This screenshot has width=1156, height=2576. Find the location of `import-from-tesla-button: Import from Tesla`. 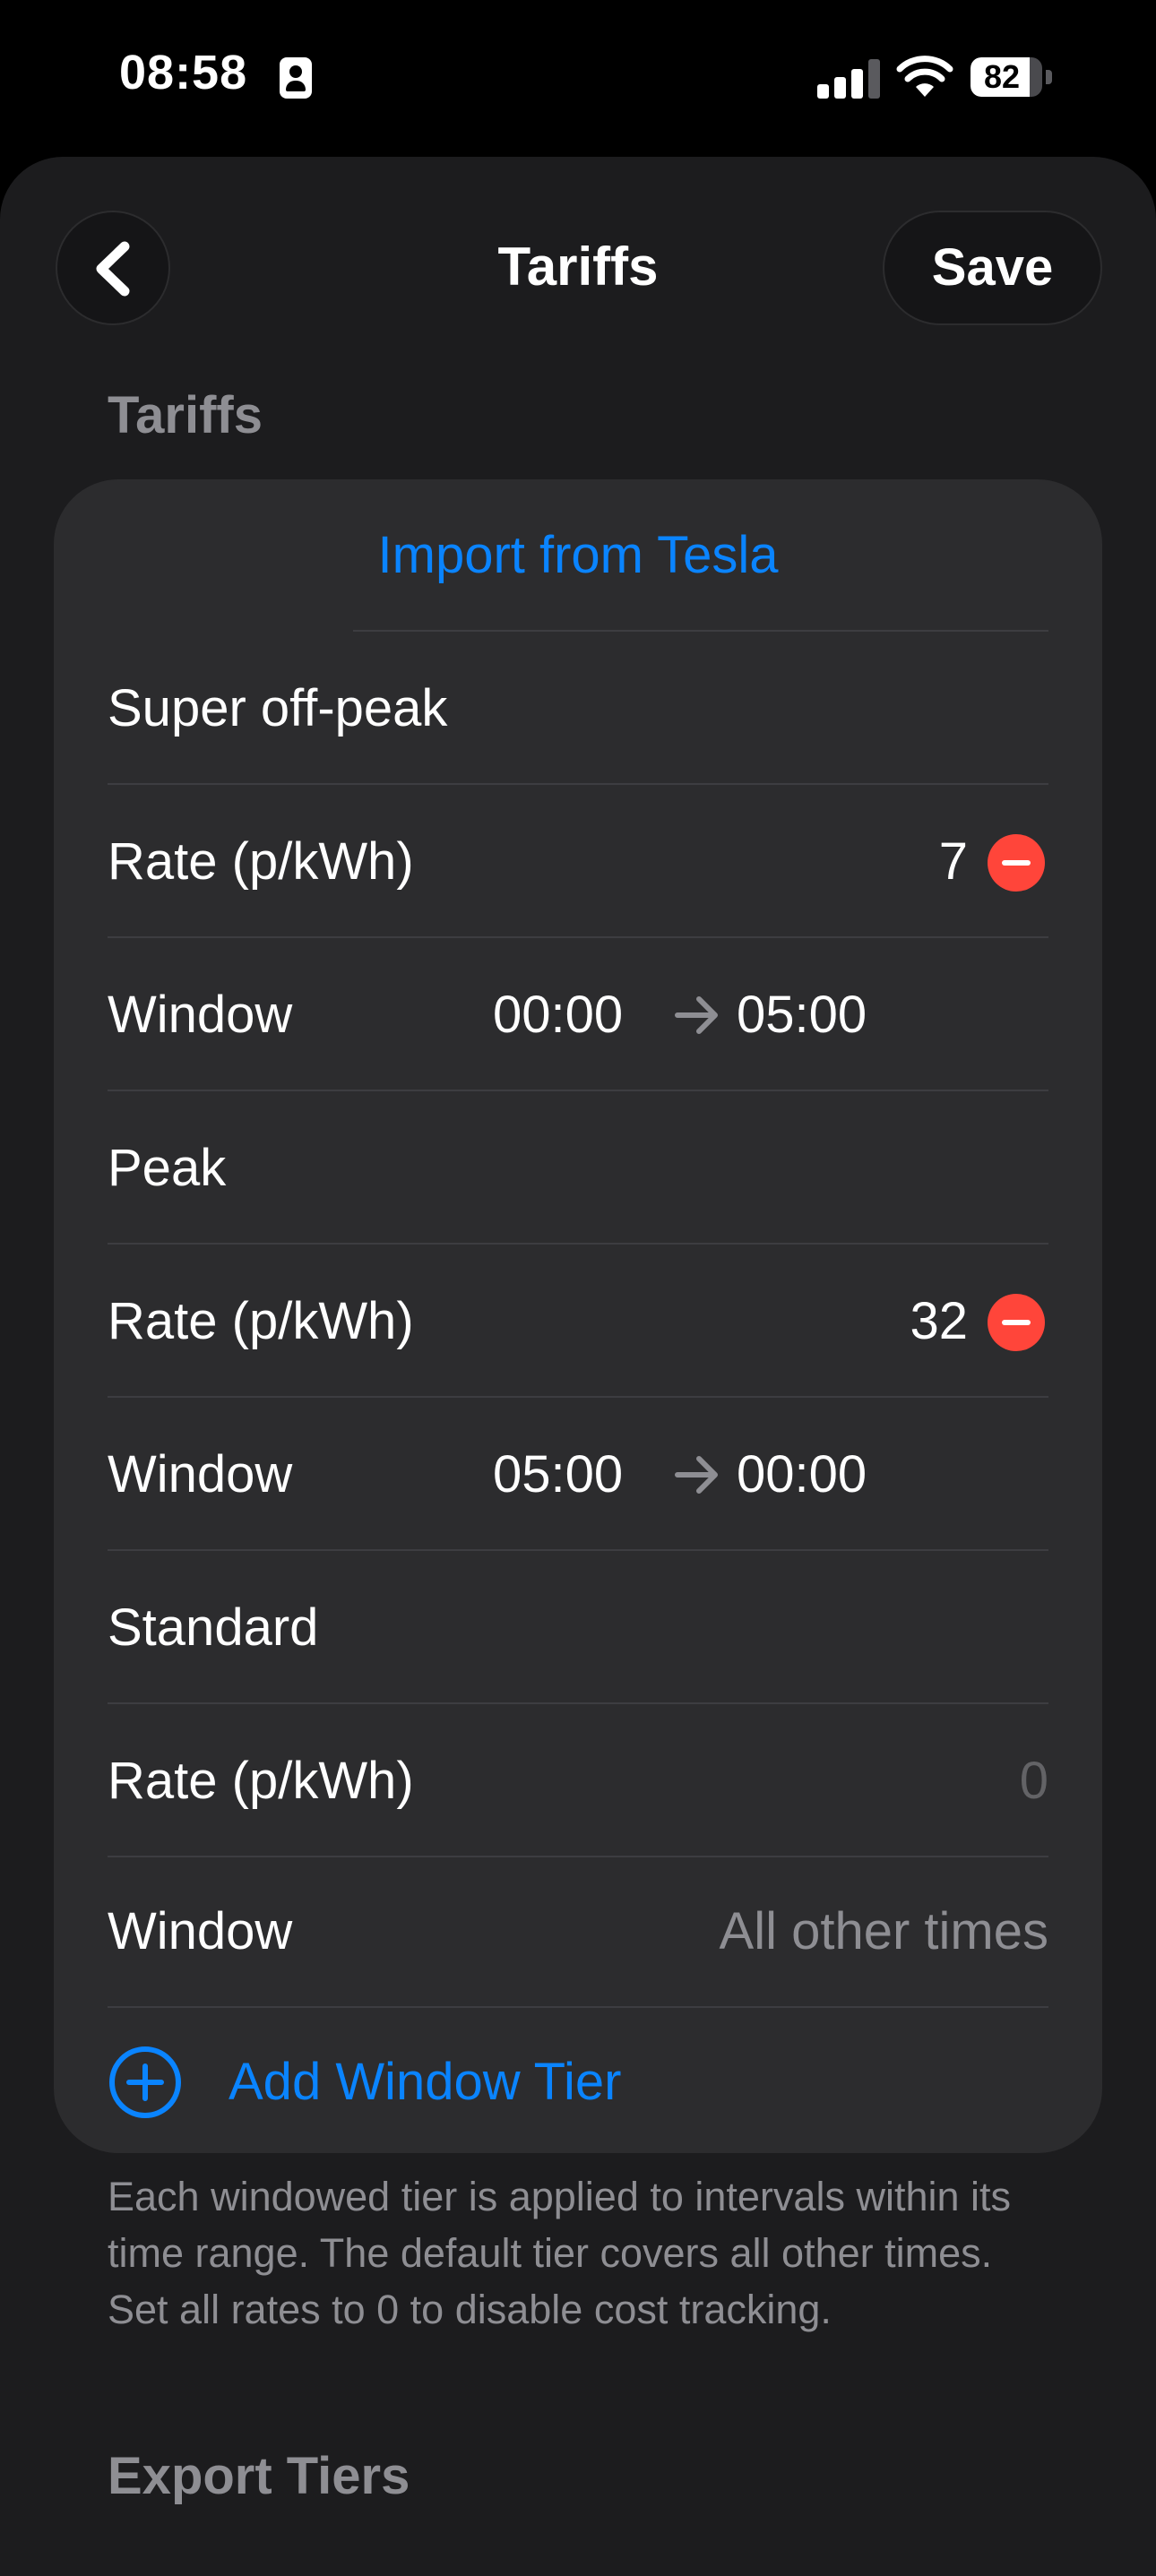

import-from-tesla-button: Import from Tesla is located at coordinates (578, 555).